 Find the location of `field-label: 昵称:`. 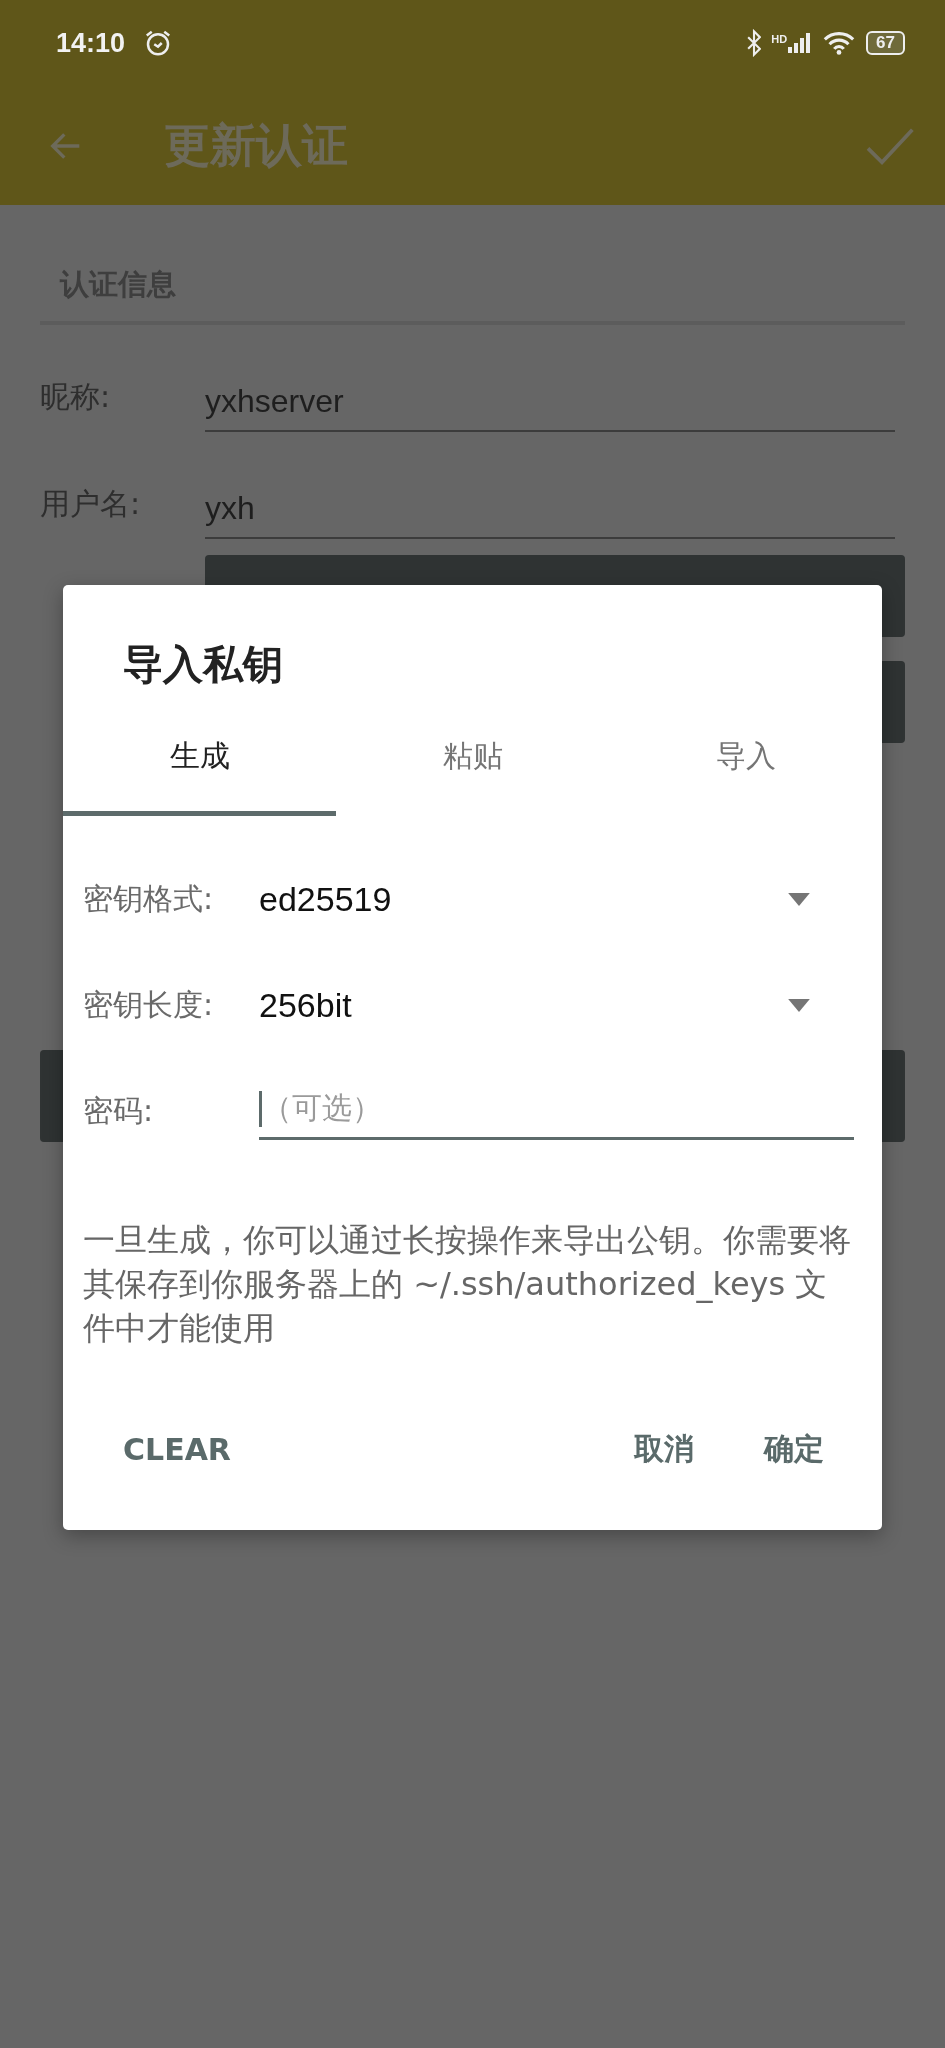

field-label: 昵称: is located at coordinates (76, 397).